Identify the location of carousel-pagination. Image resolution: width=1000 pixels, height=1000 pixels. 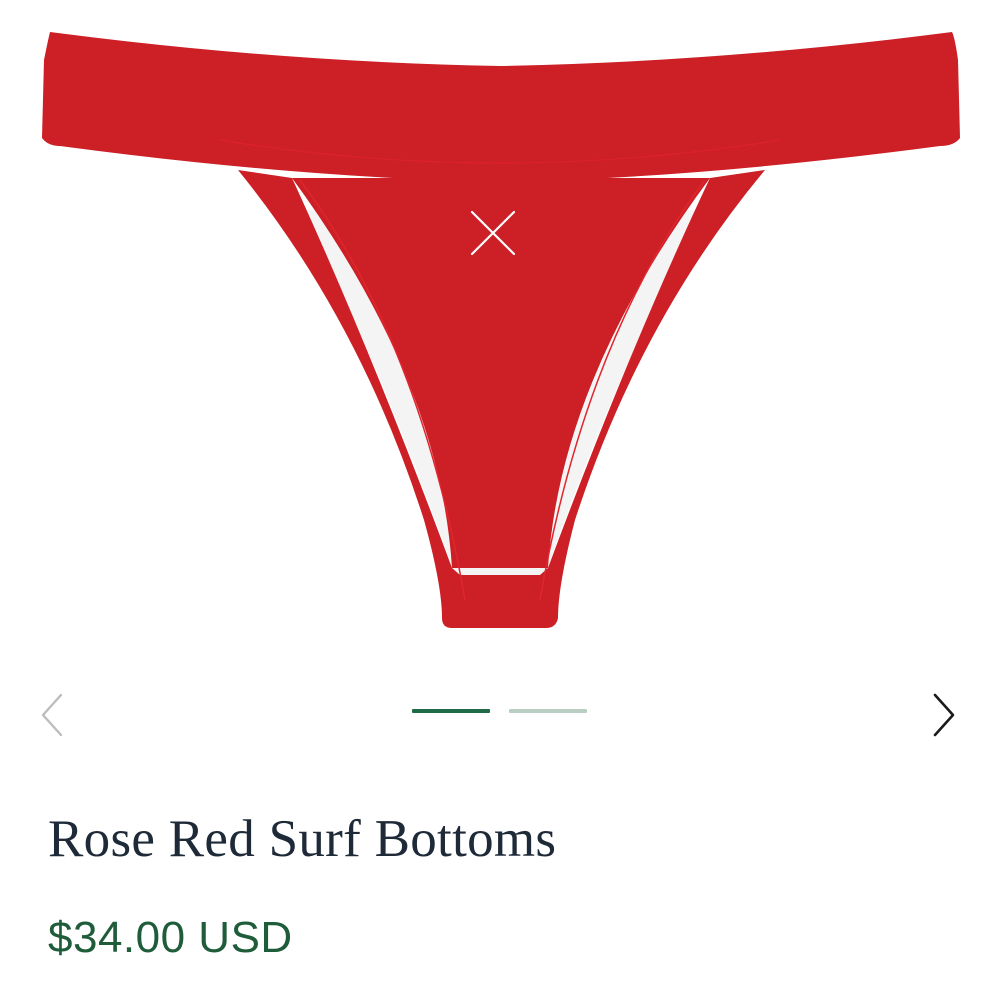
(502, 712).